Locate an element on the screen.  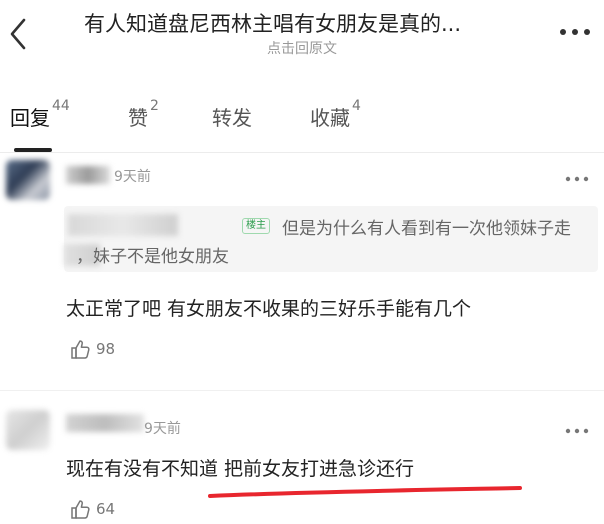
tab-reposts-label: 转发 is located at coordinates (232, 118).